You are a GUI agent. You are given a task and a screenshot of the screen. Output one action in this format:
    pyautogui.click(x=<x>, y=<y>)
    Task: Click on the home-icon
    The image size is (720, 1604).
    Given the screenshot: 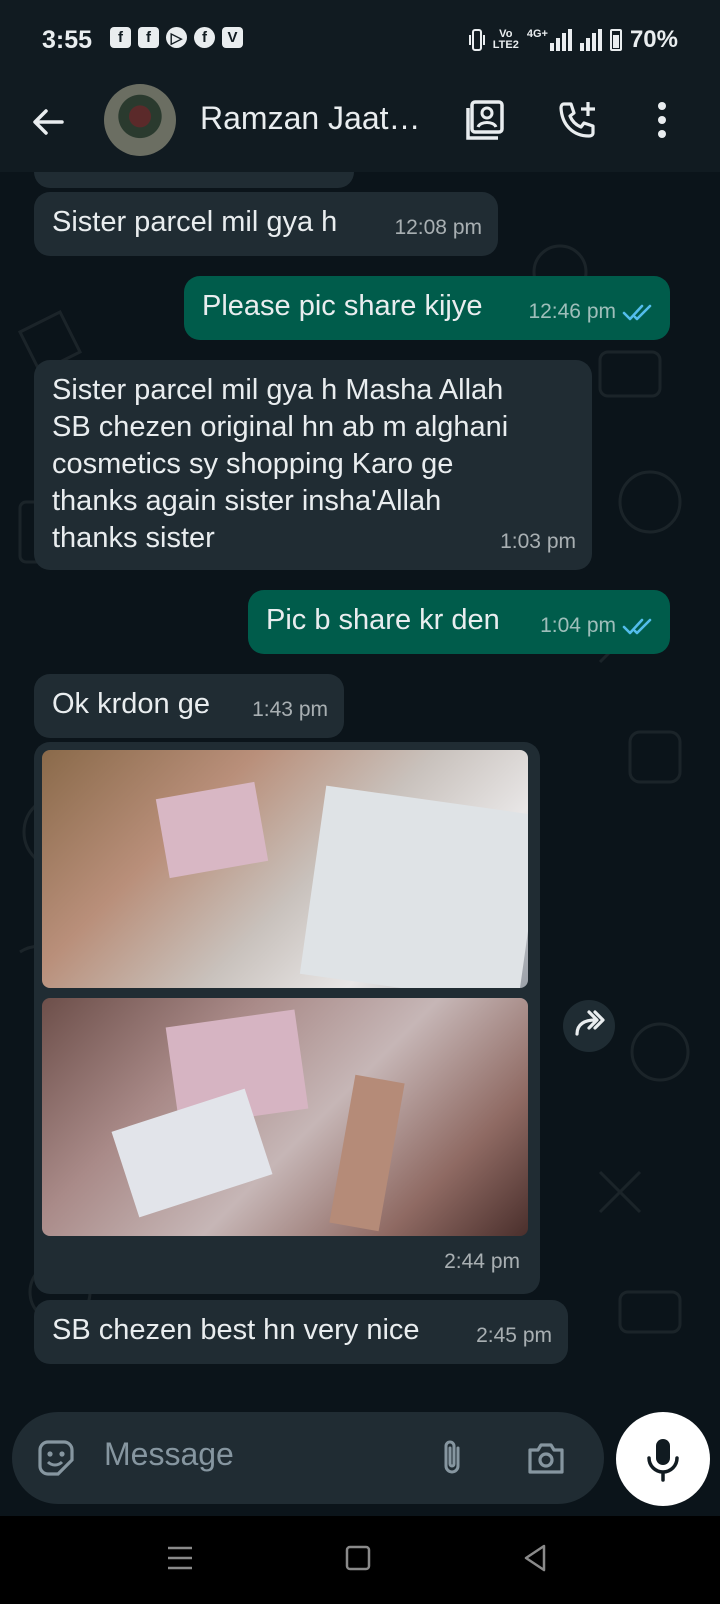 What is the action you would take?
    pyautogui.click(x=358, y=1558)
    